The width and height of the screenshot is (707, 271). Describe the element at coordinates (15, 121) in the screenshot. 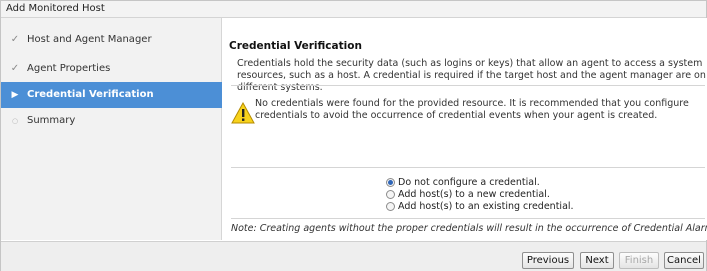

I see `circle-icon: ○` at that location.